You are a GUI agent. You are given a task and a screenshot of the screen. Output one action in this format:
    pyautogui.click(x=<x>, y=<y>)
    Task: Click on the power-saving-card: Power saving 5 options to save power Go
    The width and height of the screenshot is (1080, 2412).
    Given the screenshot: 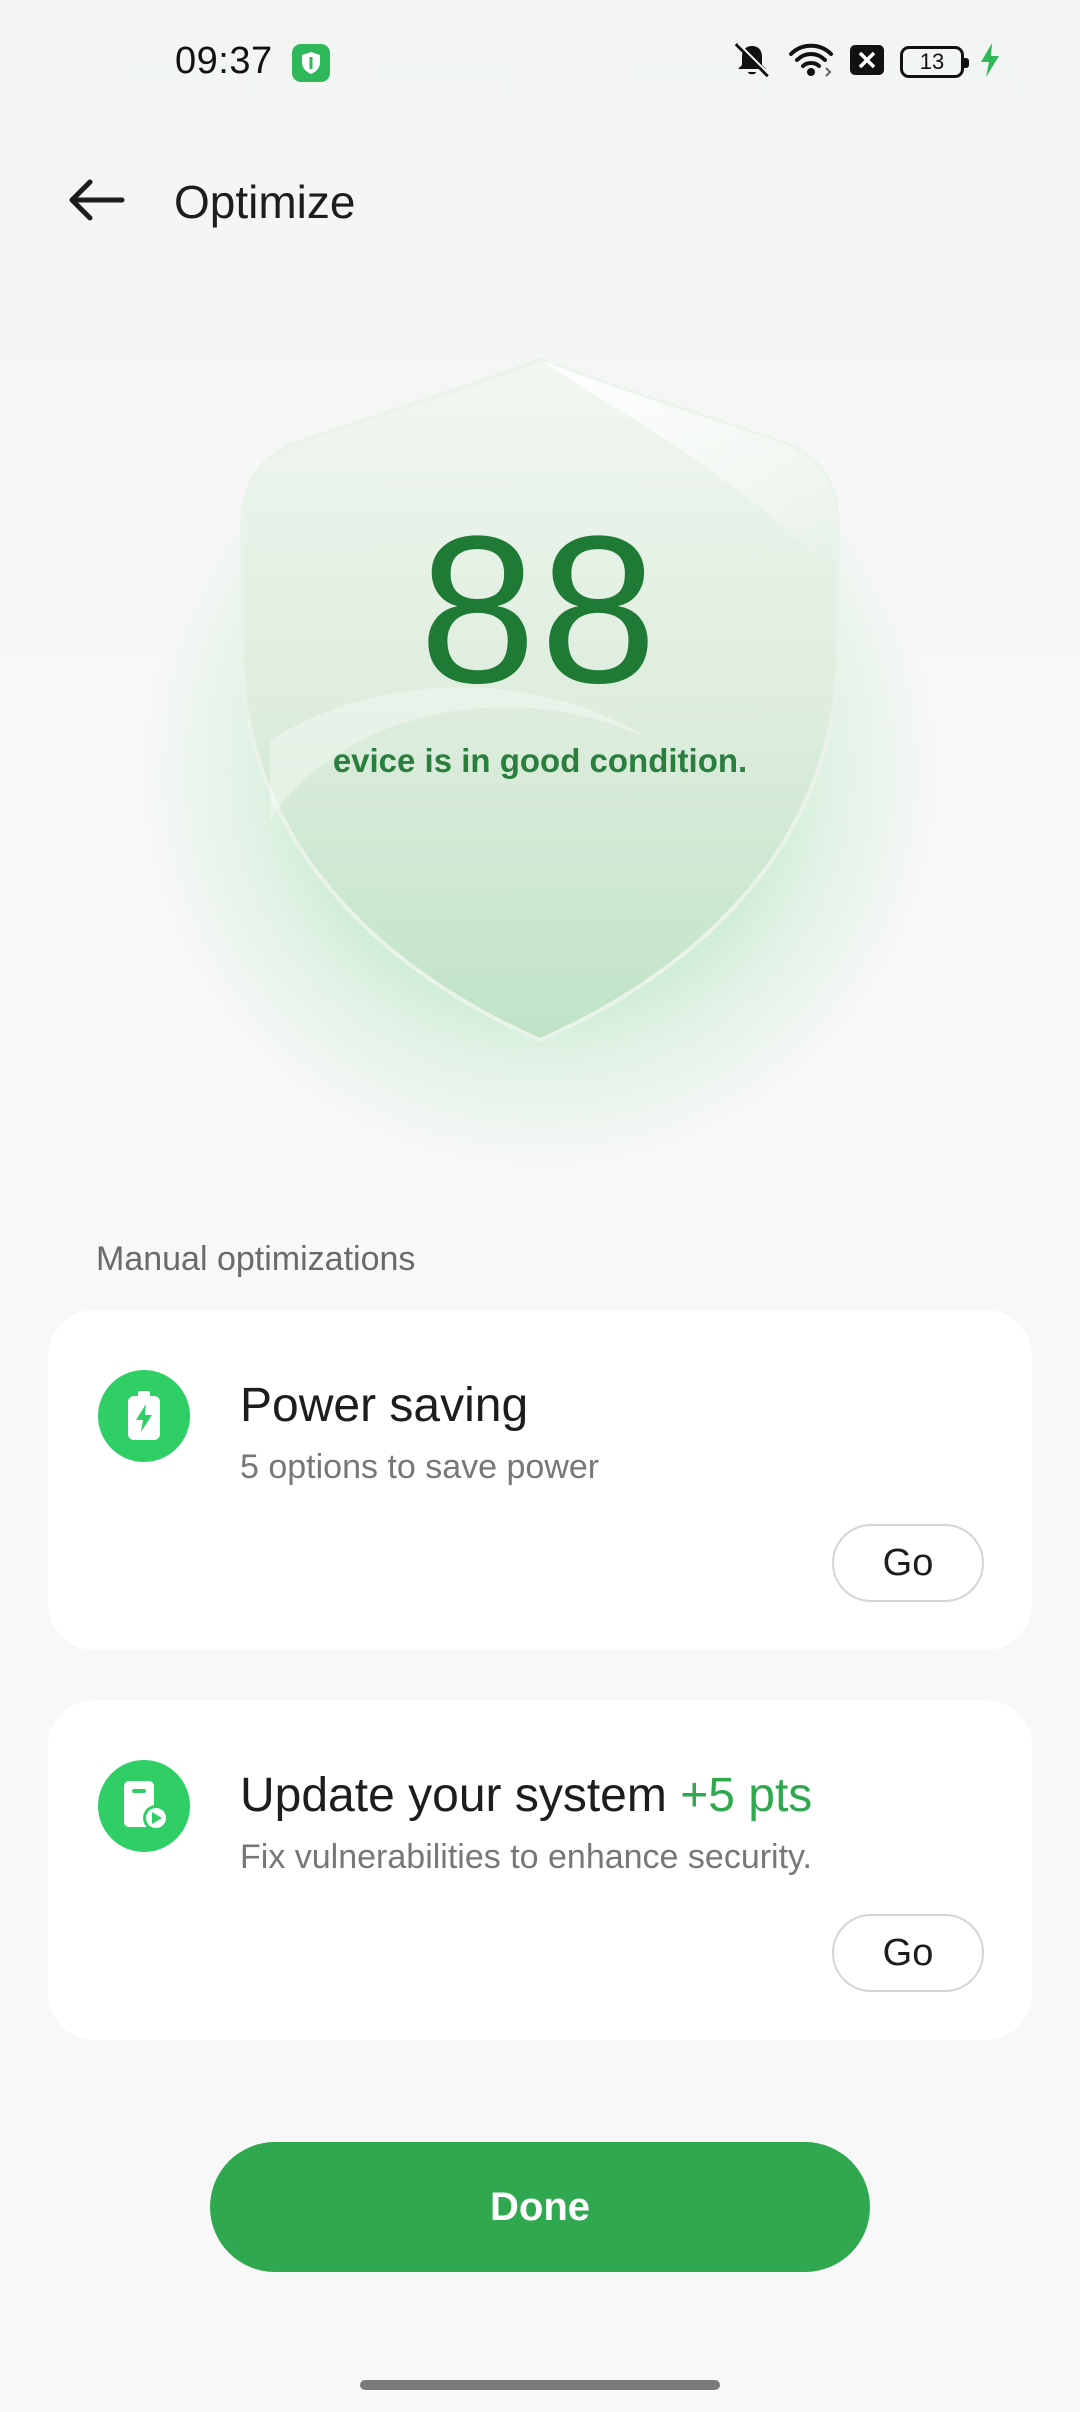 What is the action you would take?
    pyautogui.click(x=540, y=1480)
    